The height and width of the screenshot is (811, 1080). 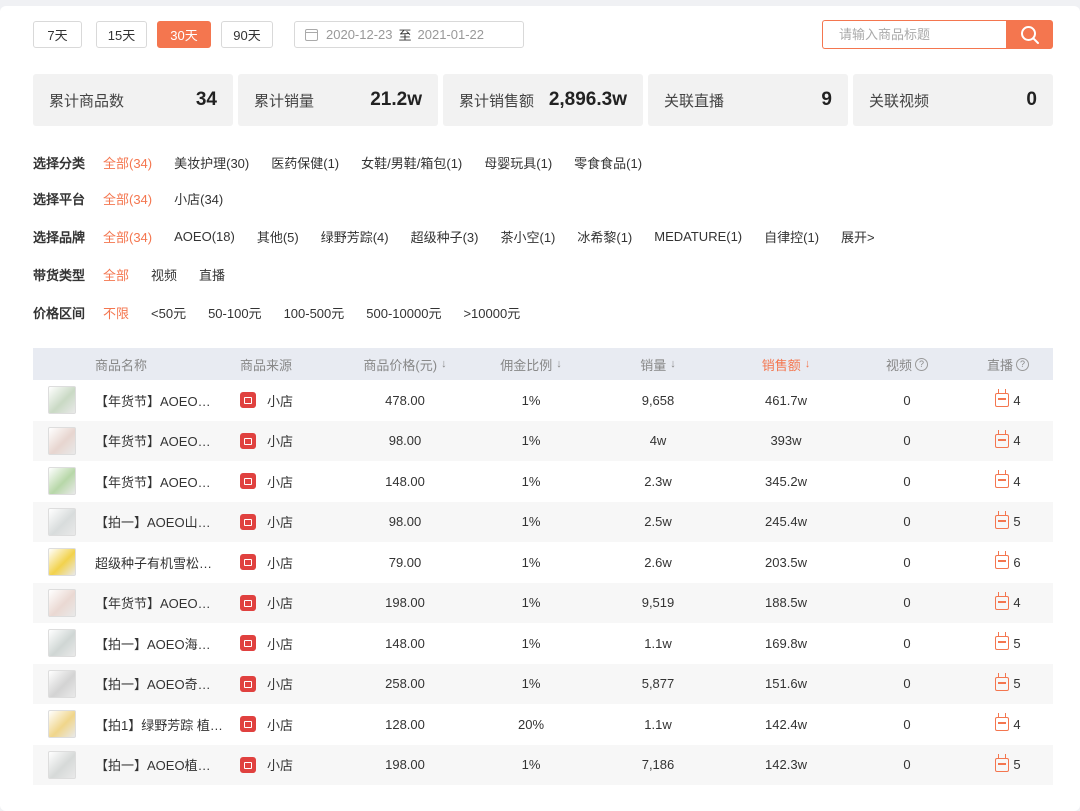 I want to click on brand-option: 茶小空(1), so click(x=527, y=236).